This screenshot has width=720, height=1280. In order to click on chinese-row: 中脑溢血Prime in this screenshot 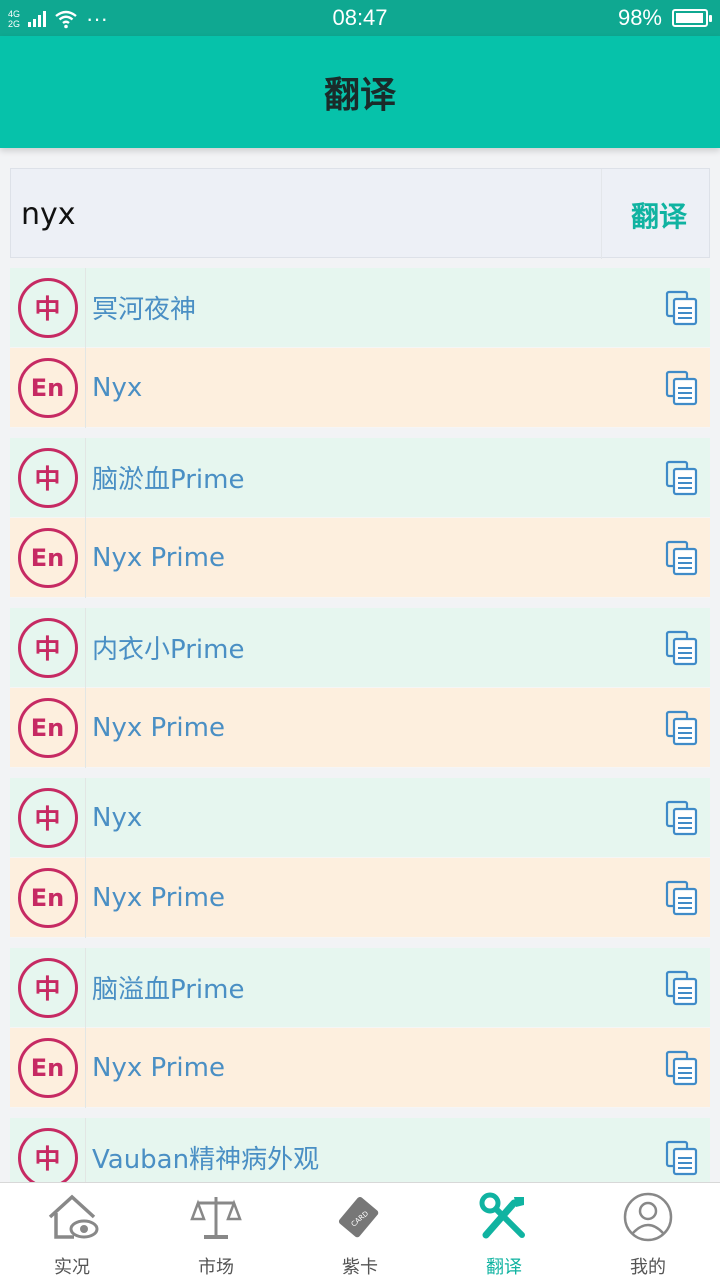, I will do `click(360, 987)`.